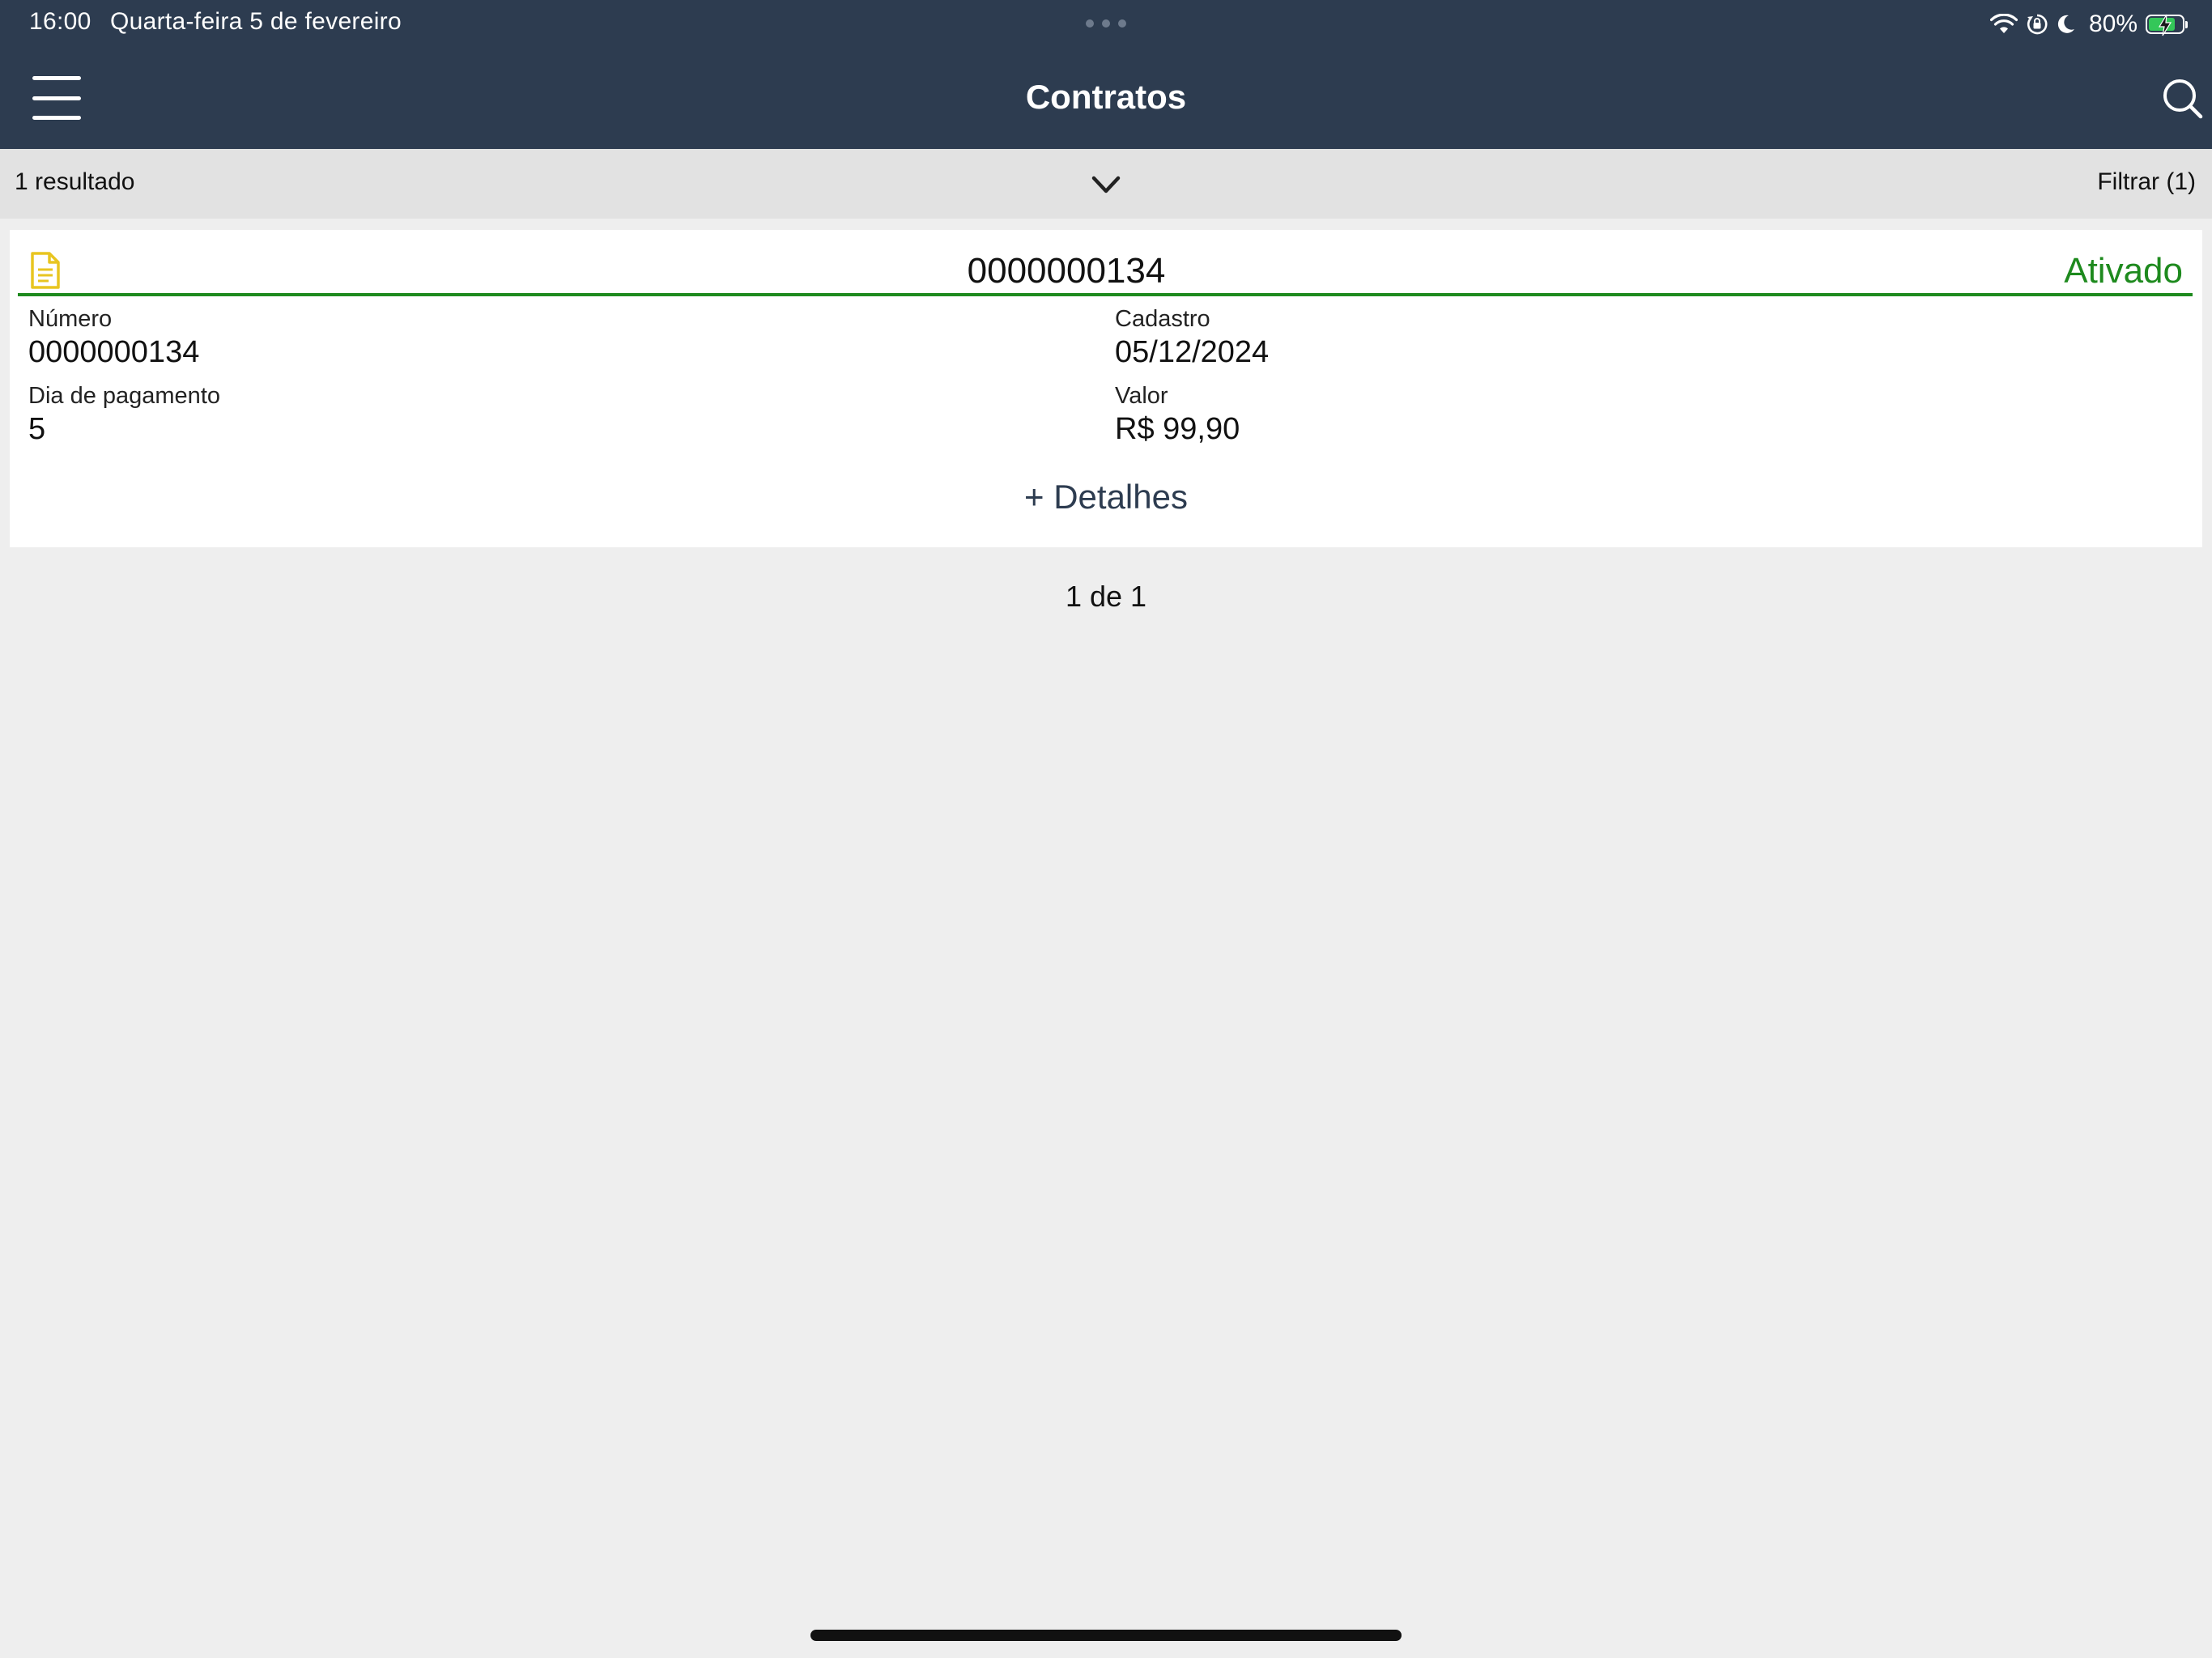 This screenshot has width=2212, height=1658. I want to click on moon-icon, so click(2065, 24).